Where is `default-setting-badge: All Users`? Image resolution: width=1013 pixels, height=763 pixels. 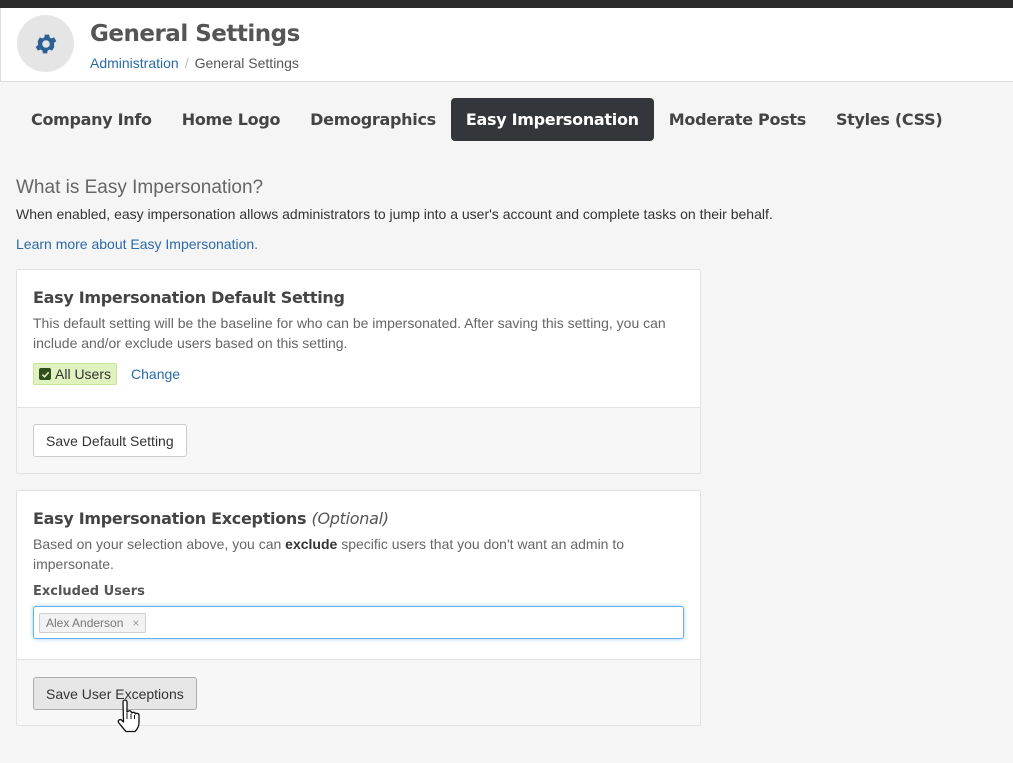 default-setting-badge: All Users is located at coordinates (75, 374).